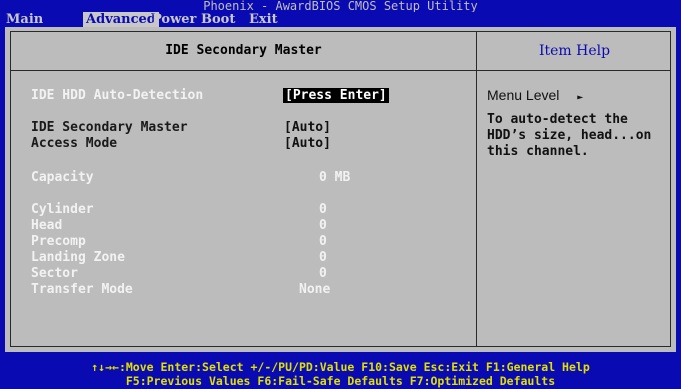 This screenshot has width=681, height=389. I want to click on head-value: 0, so click(323, 225).